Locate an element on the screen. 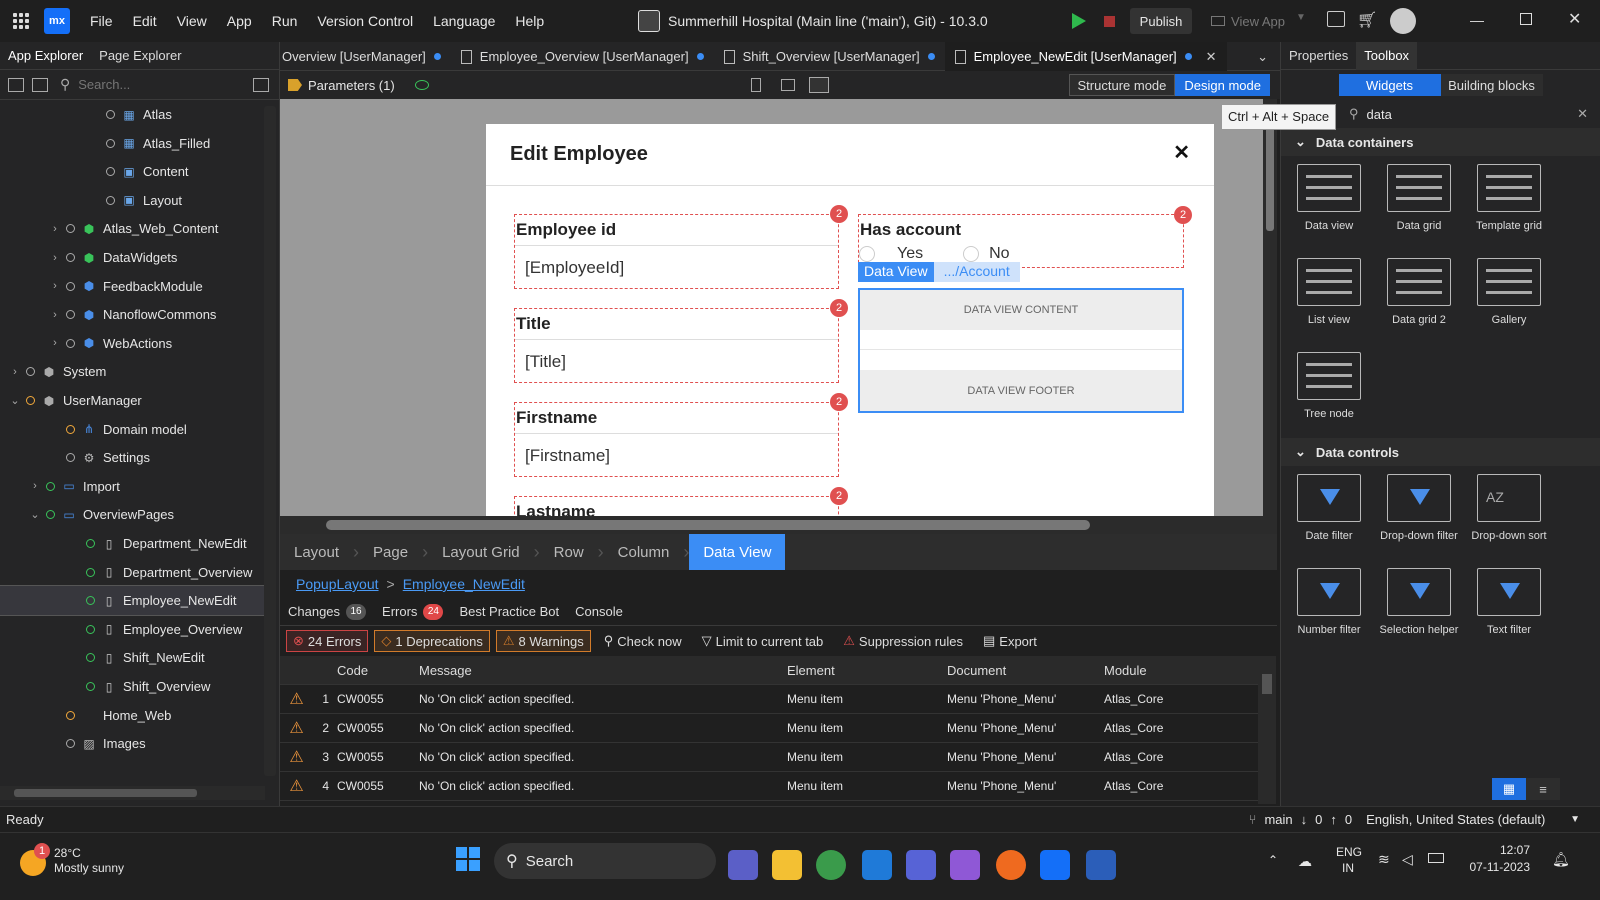  firefox-icon is located at coordinates (1011, 865).